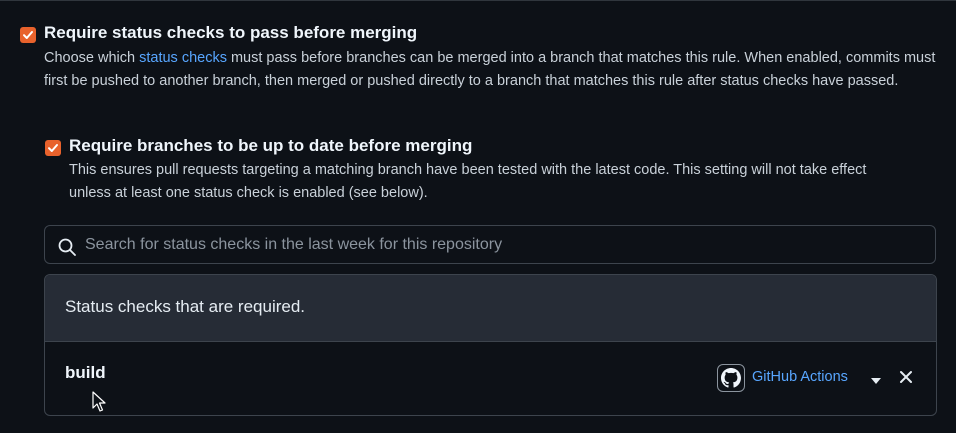 Image resolution: width=956 pixels, height=433 pixels. What do you see at coordinates (800, 377) in the screenshot?
I see `status-check-app-link: GitHub Actions` at bounding box center [800, 377].